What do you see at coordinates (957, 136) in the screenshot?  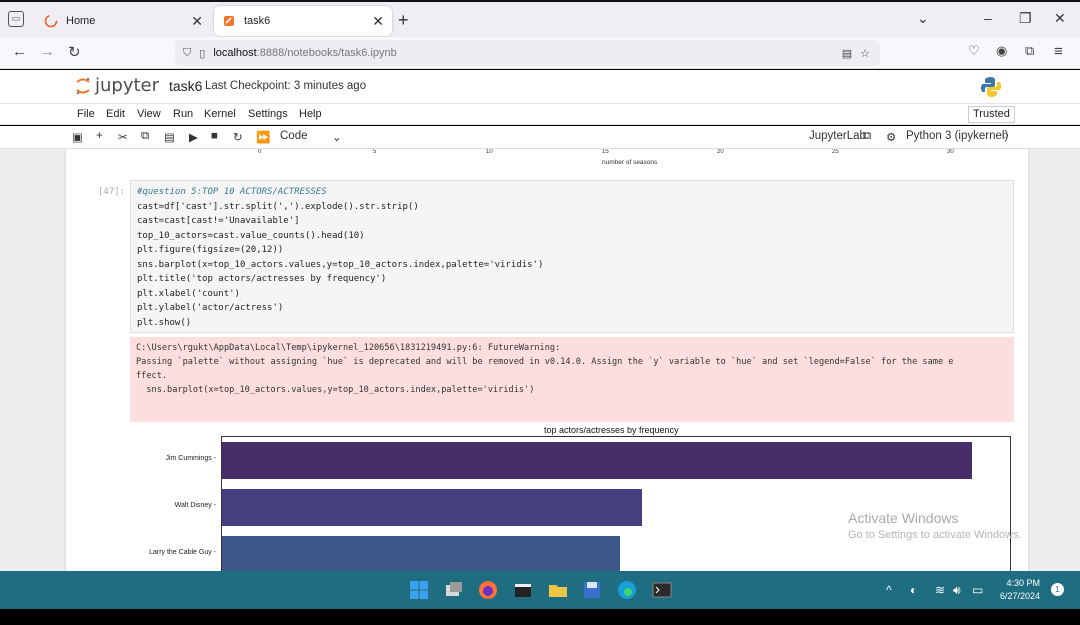 I see `kernel-name: Python 3 (ipykernel)` at bounding box center [957, 136].